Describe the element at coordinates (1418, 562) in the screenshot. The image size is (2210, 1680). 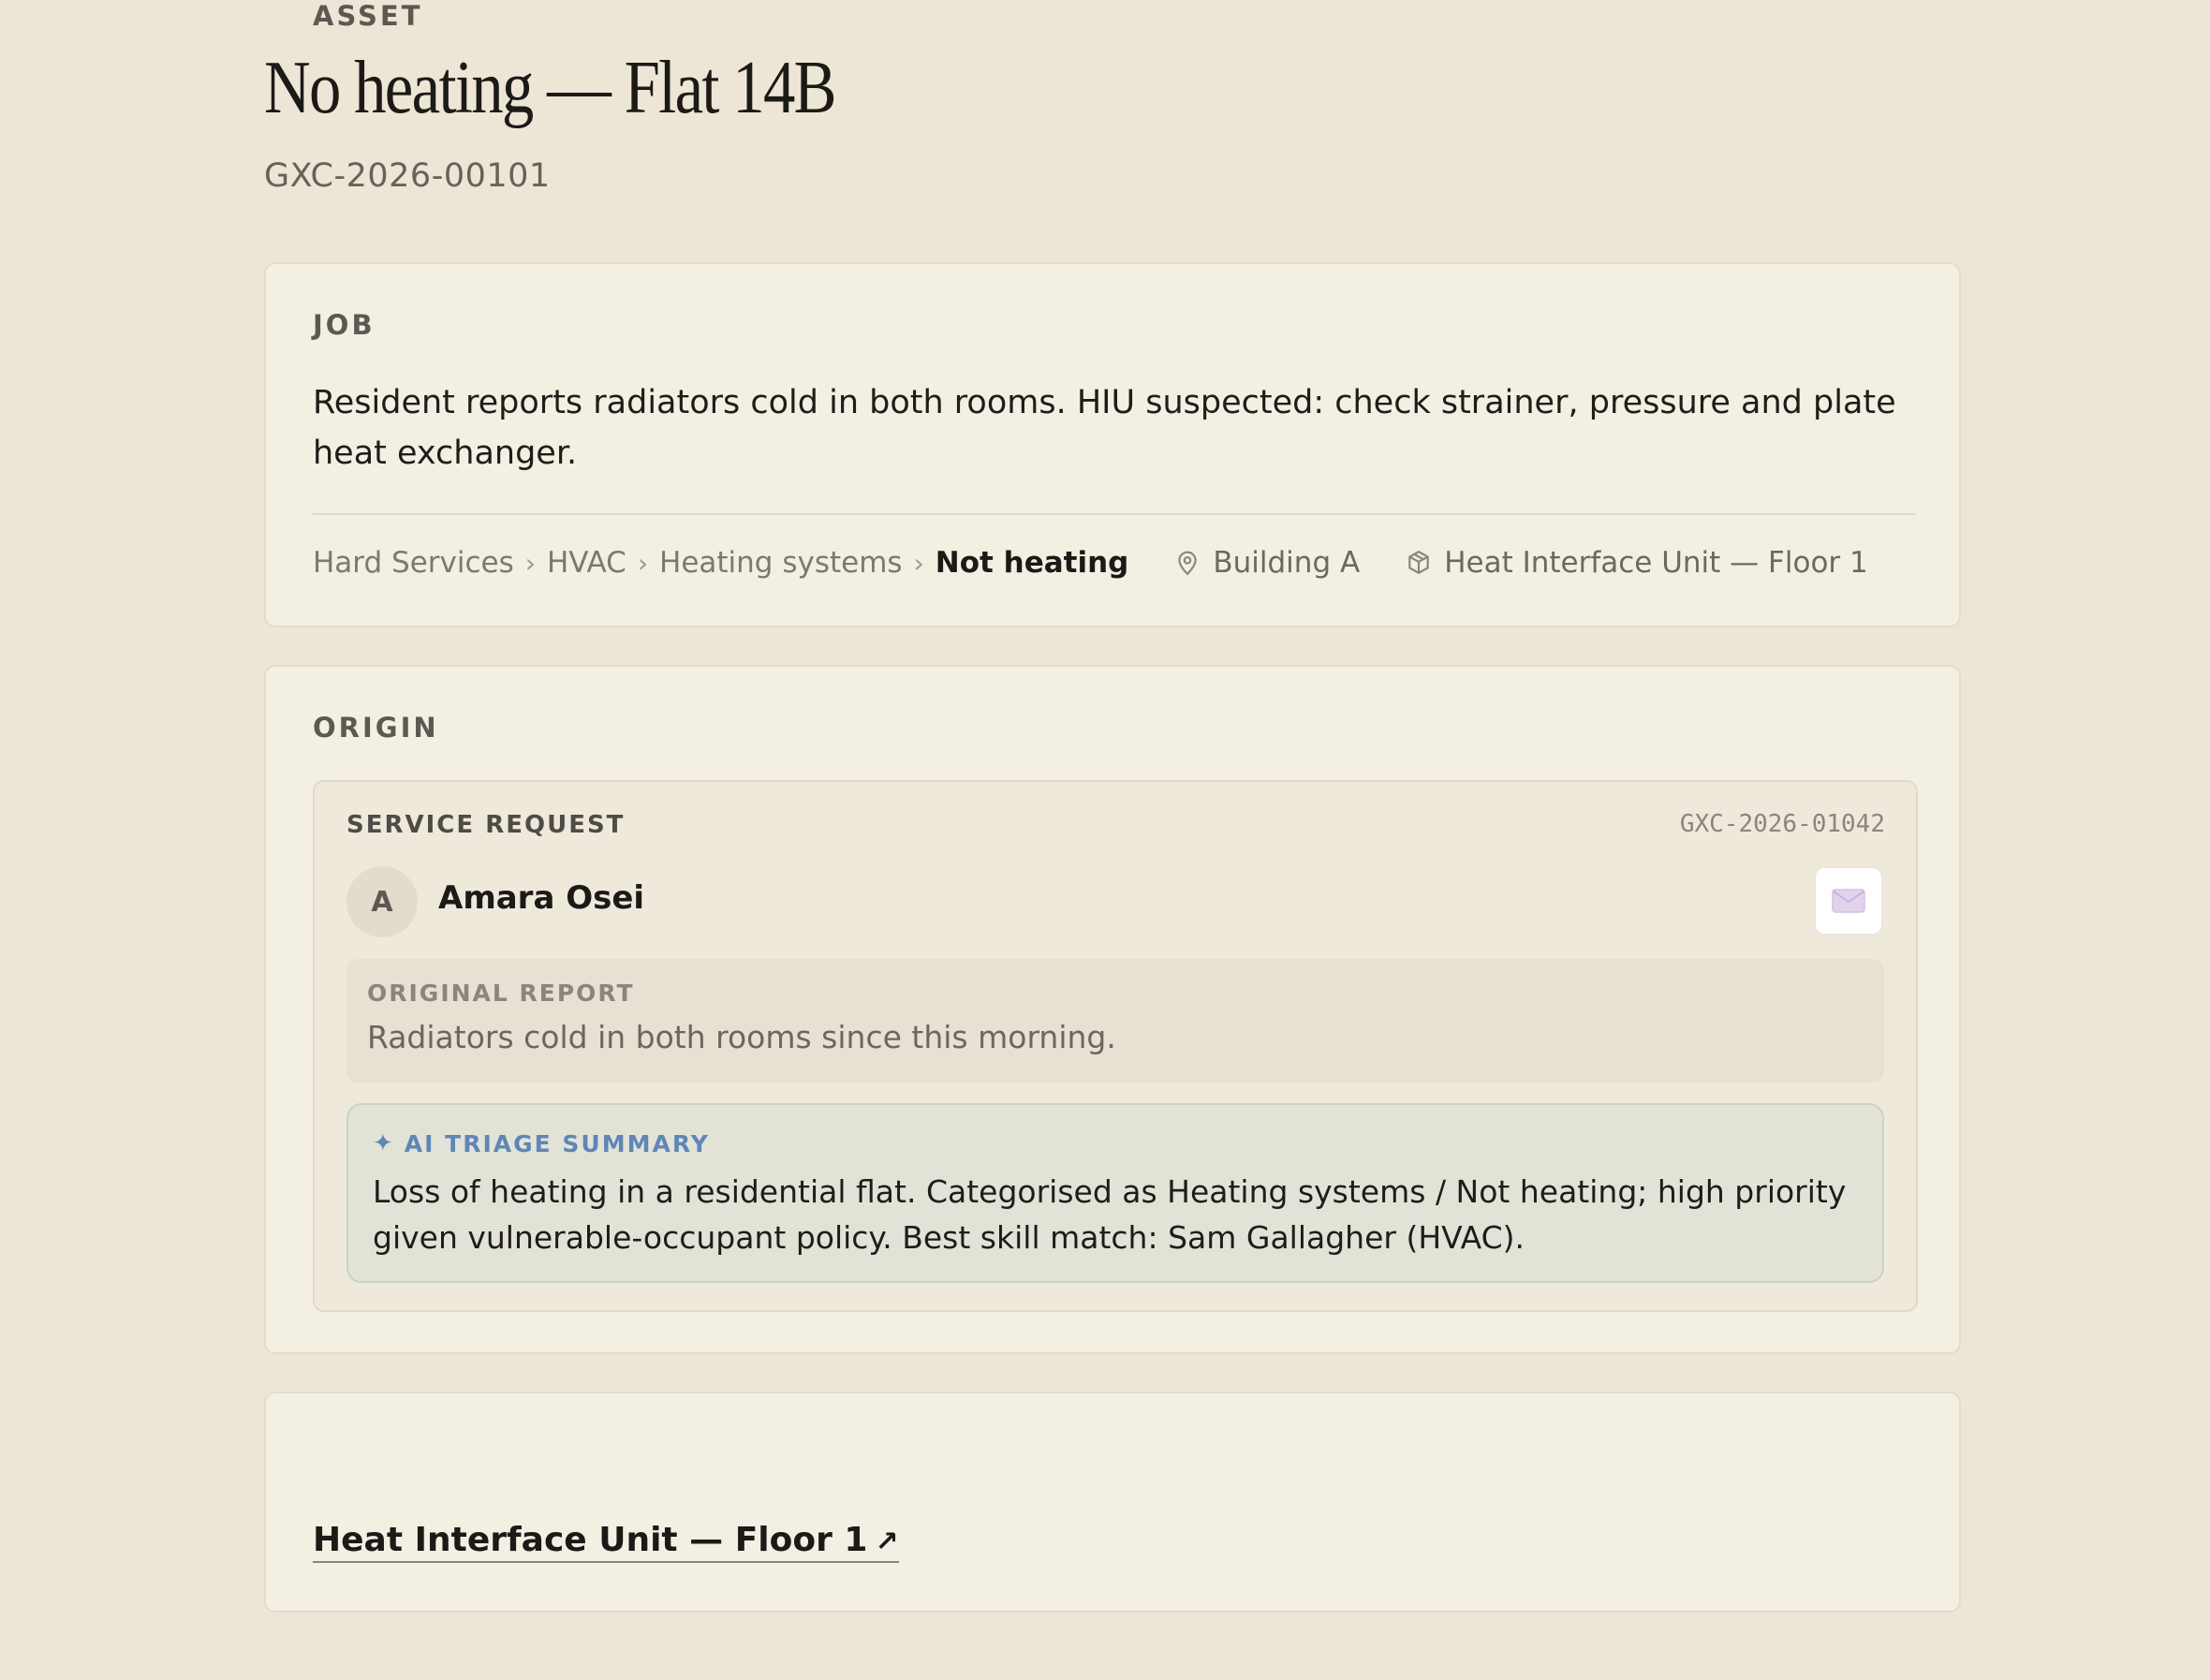
I see `box-icon` at that location.